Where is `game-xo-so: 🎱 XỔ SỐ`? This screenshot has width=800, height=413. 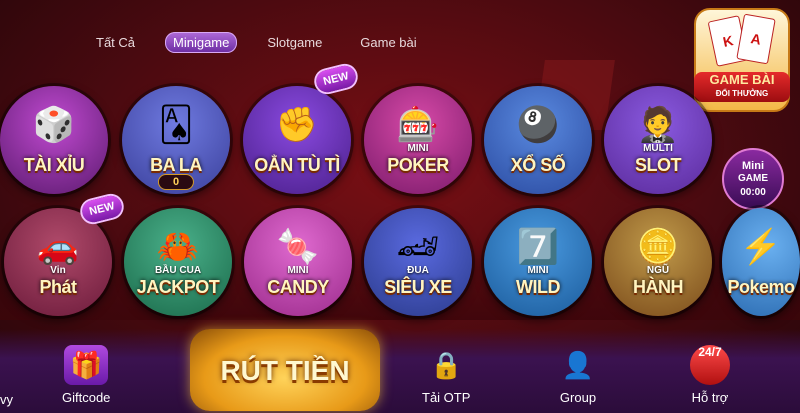
game-xo-so: 🎱 XỔ SỐ is located at coordinates (538, 140).